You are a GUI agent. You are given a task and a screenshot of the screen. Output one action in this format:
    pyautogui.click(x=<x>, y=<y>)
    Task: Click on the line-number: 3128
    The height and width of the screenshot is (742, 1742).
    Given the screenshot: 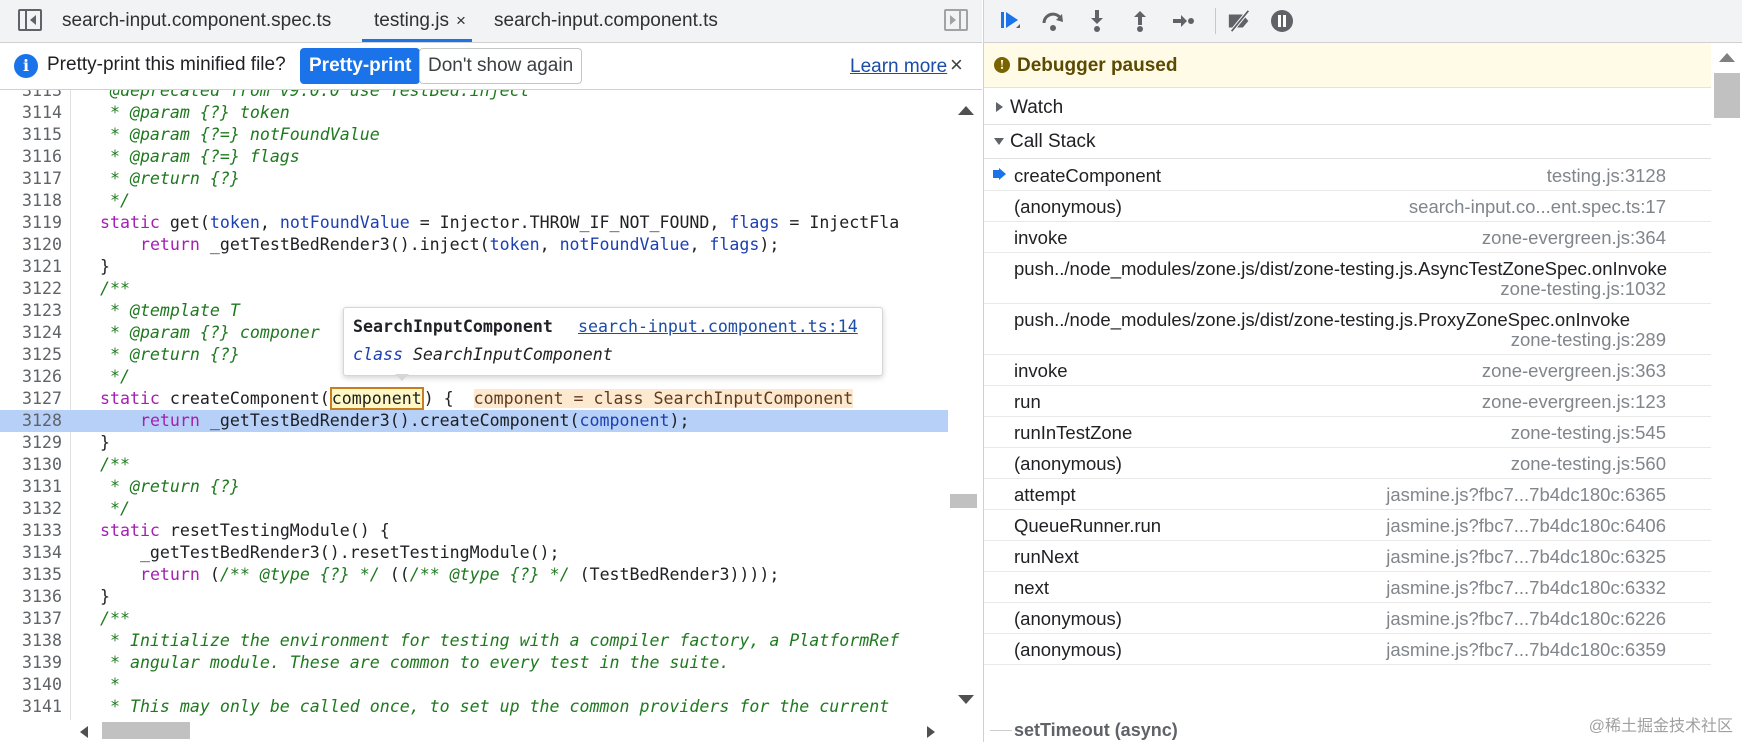 What is the action you would take?
    pyautogui.click(x=31, y=421)
    